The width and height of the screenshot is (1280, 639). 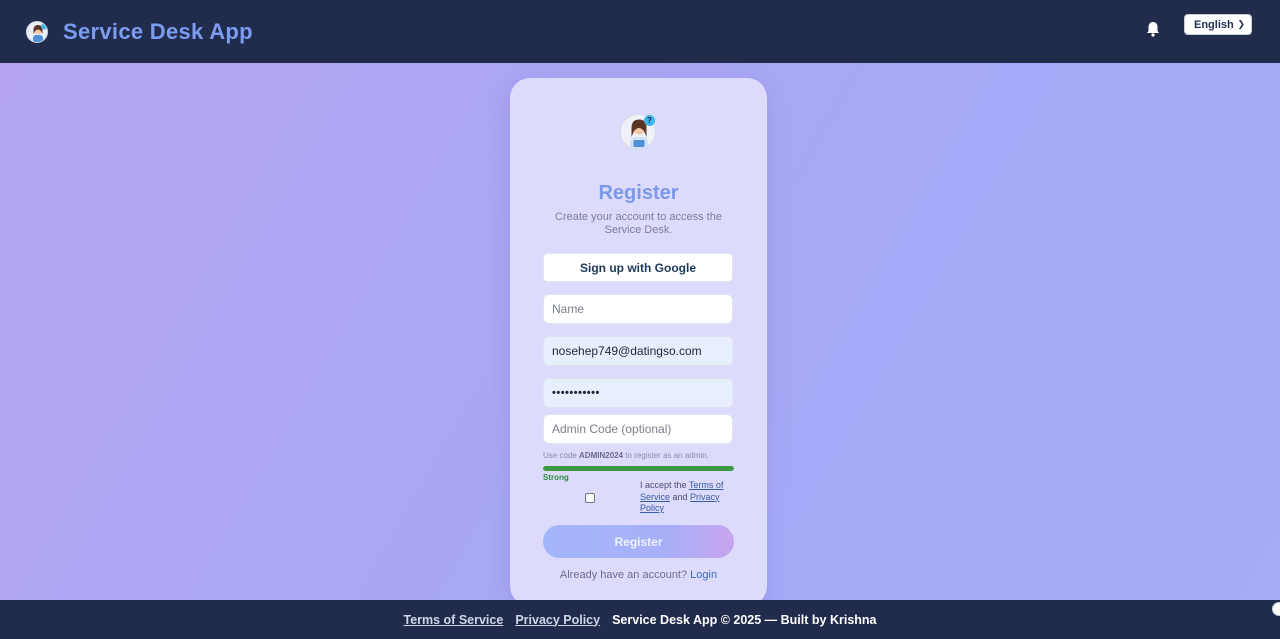 What do you see at coordinates (664, 485) in the screenshot?
I see `terms-prefix: I accept the` at bounding box center [664, 485].